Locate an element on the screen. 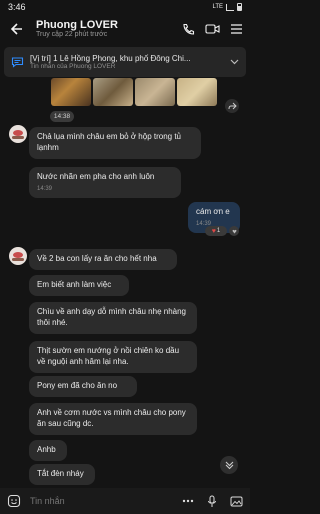 The image size is (320, 514). message-bubble: Pony em đã cho ăn no is located at coordinates (83, 386).